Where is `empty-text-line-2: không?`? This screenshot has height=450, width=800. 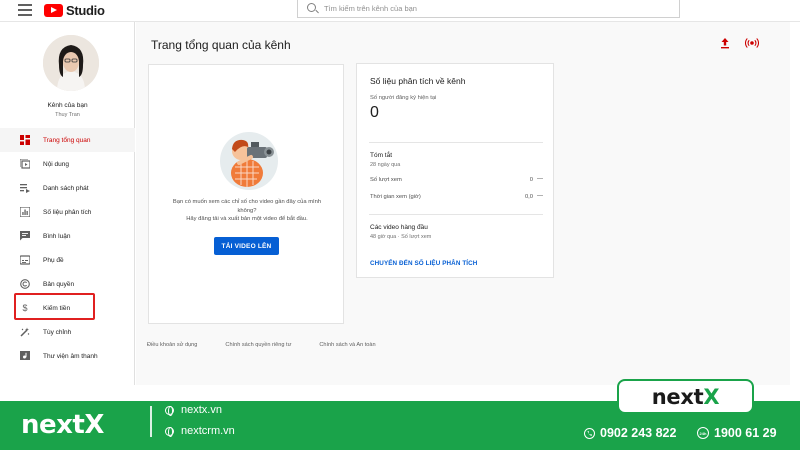 empty-text-line-2: không? is located at coordinates (247, 210).